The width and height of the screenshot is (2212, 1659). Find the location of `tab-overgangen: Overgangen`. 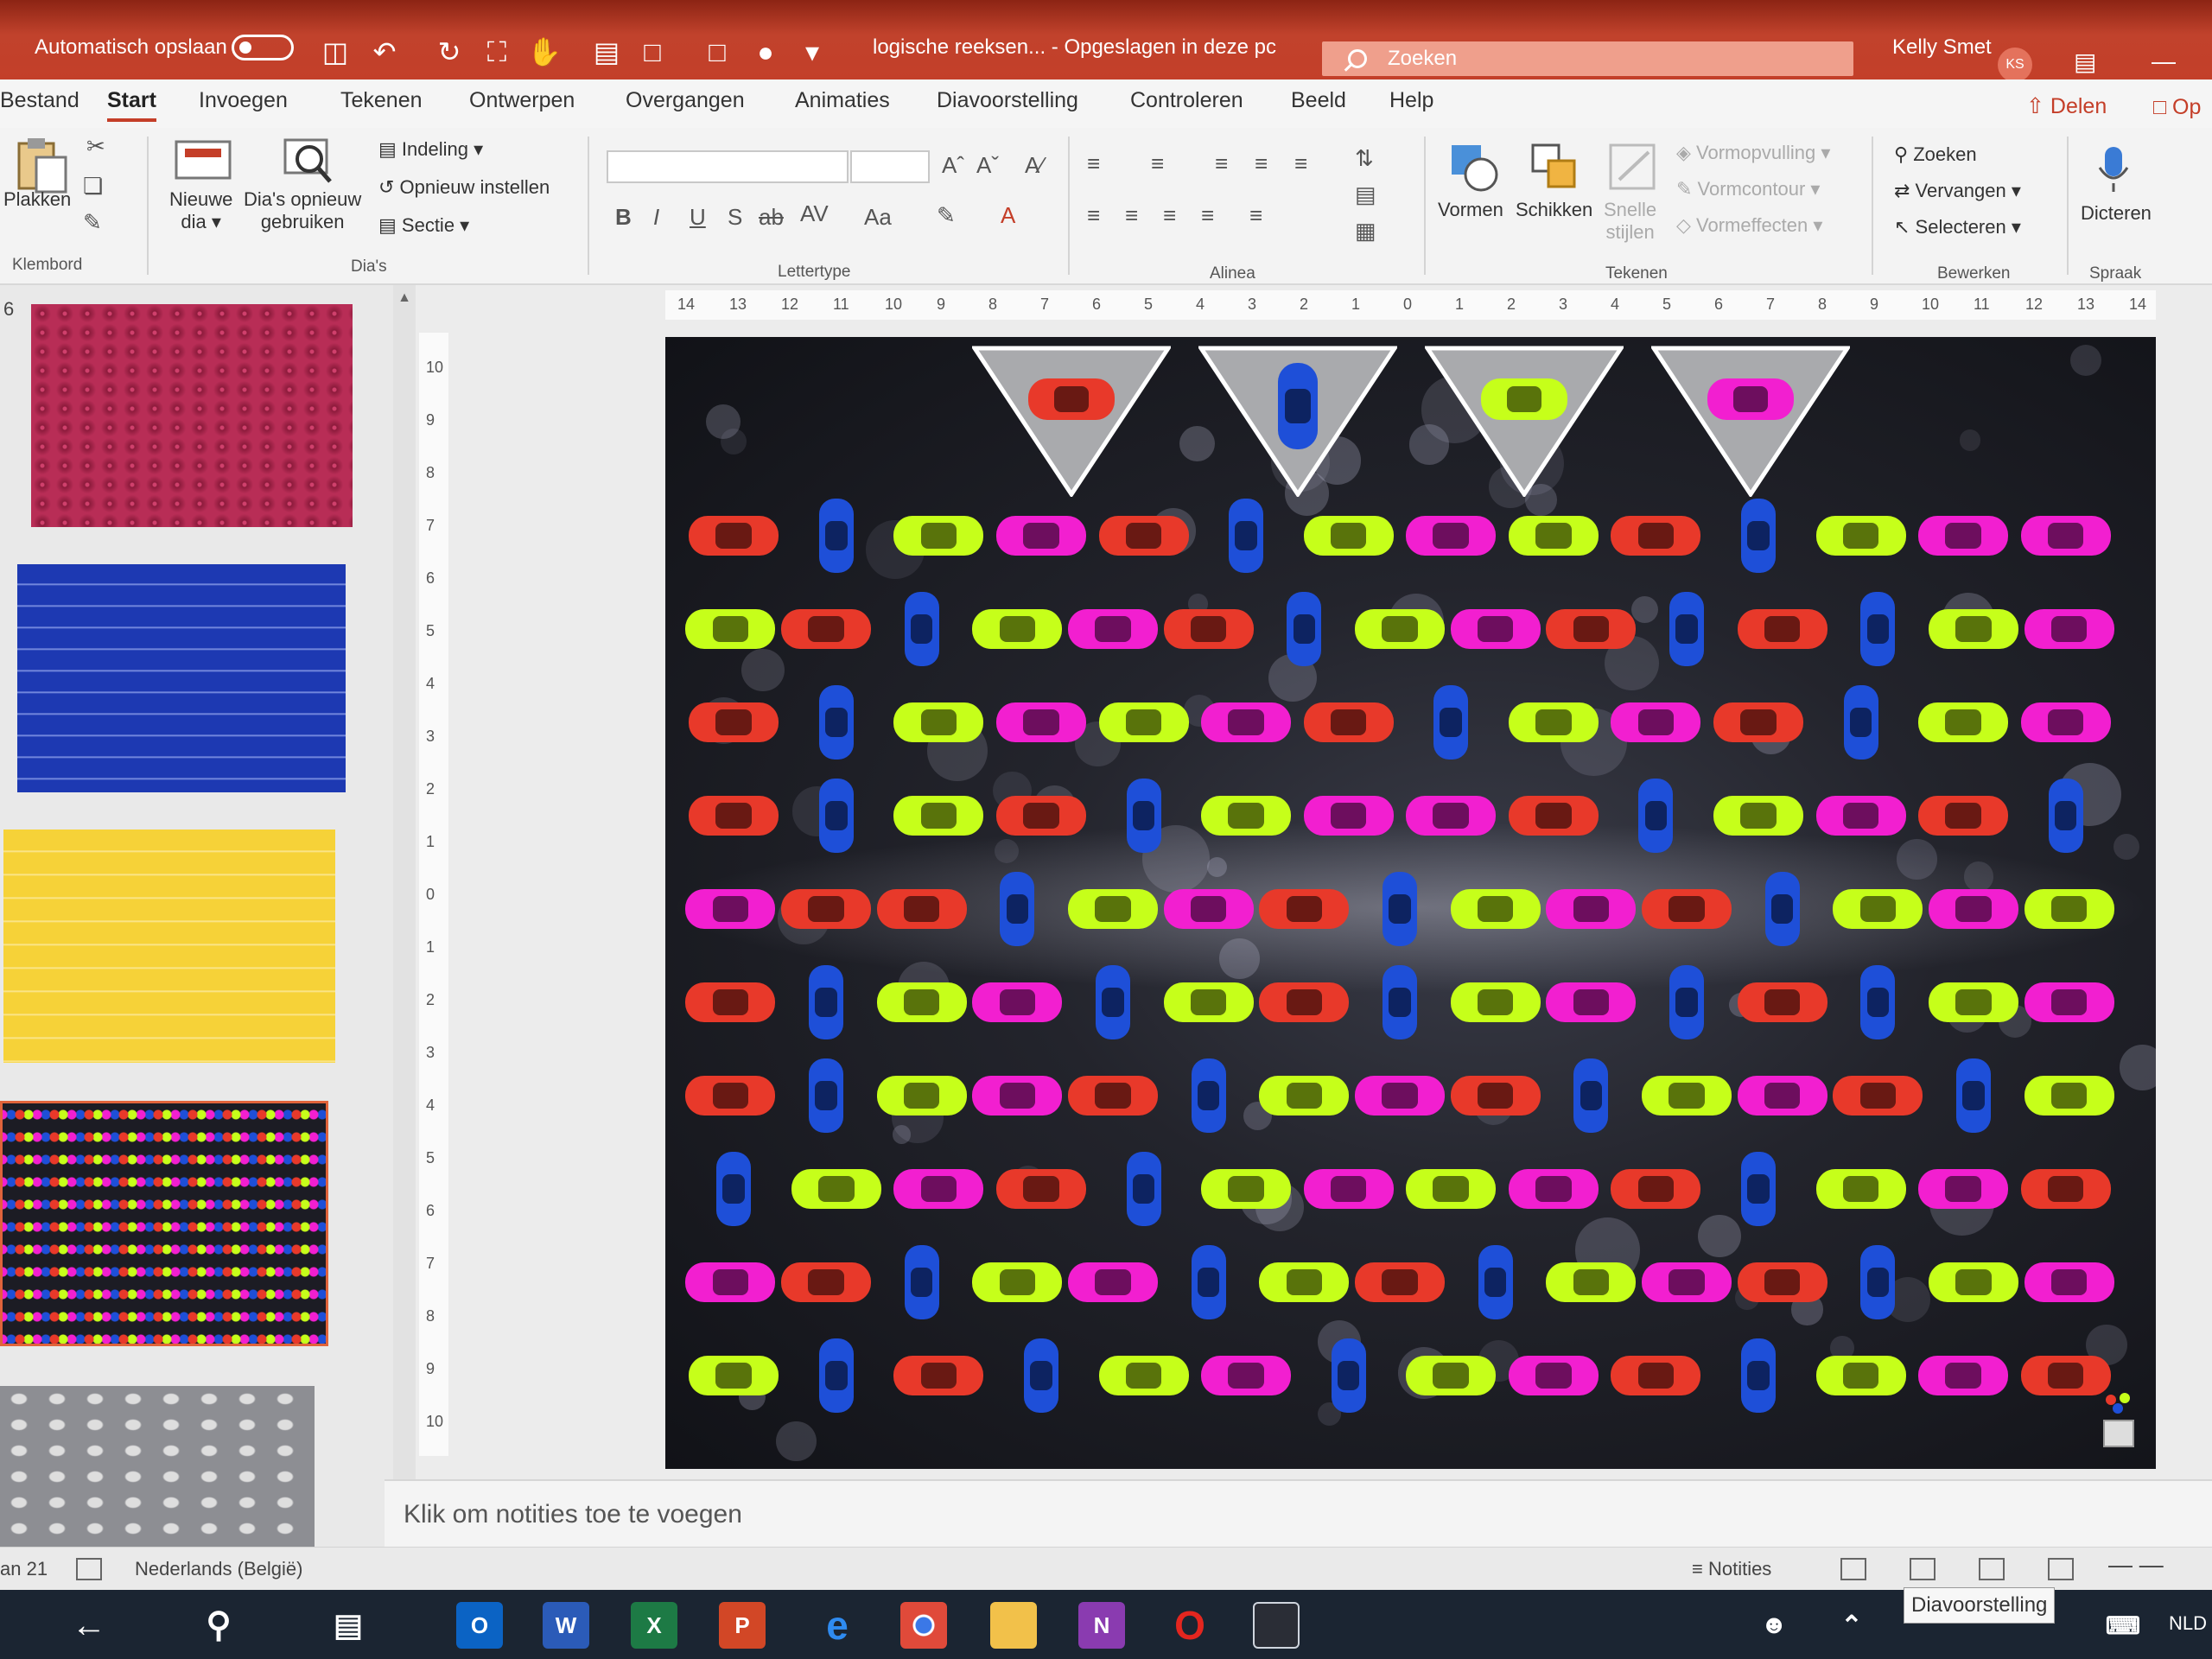

tab-overgangen: Overgangen is located at coordinates (685, 100).